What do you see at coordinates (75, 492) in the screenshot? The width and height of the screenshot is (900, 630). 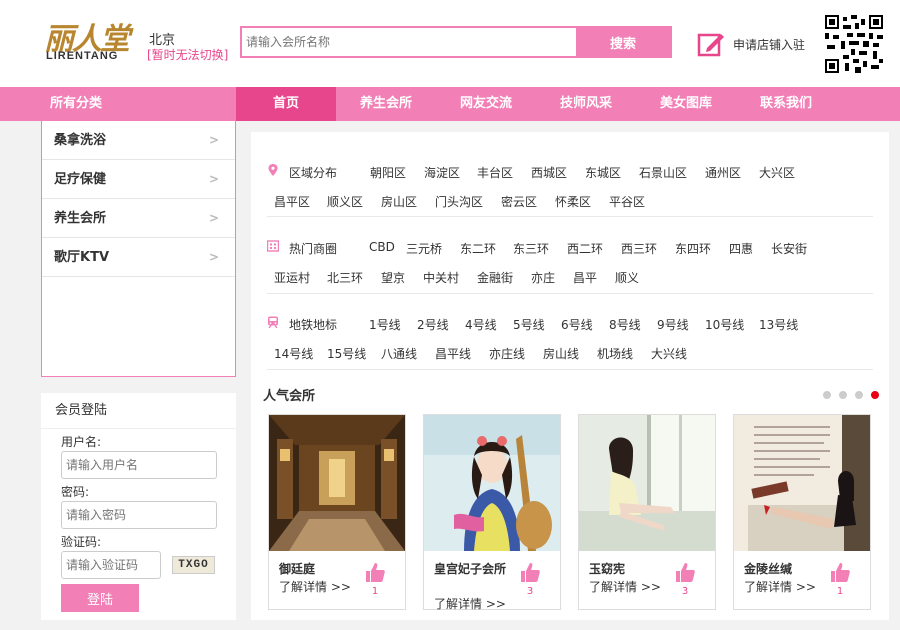 I see `password-label: 密码:` at bounding box center [75, 492].